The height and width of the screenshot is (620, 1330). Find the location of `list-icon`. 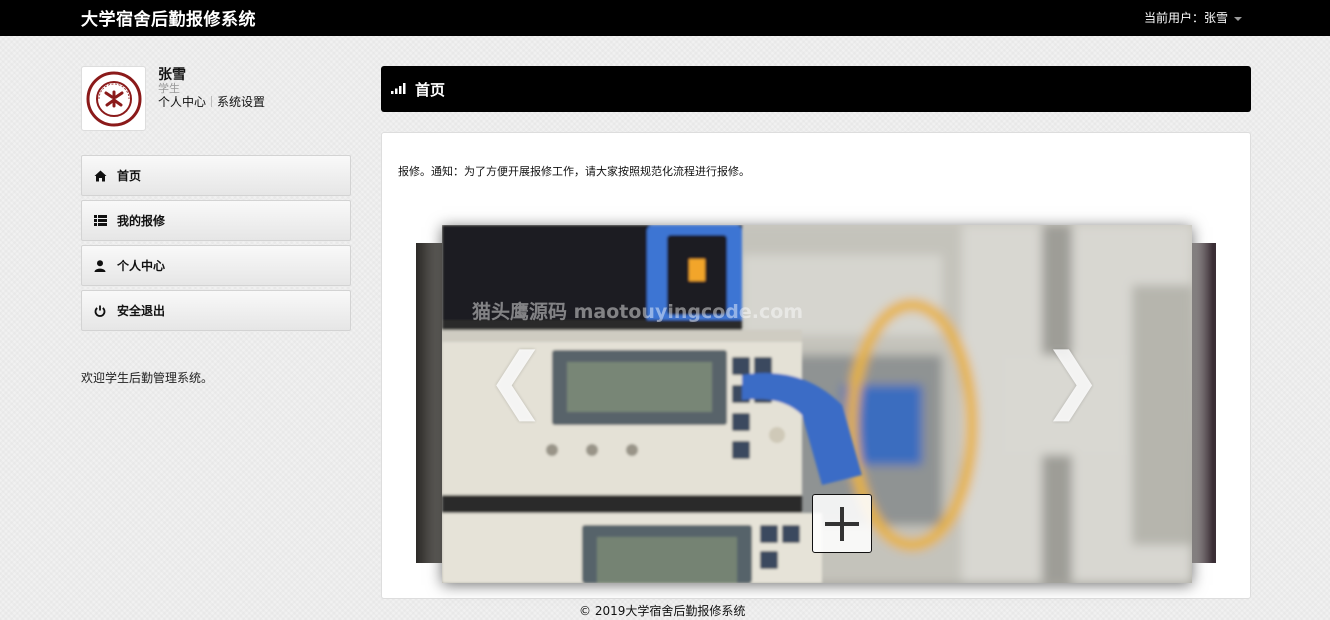

list-icon is located at coordinates (100, 221).